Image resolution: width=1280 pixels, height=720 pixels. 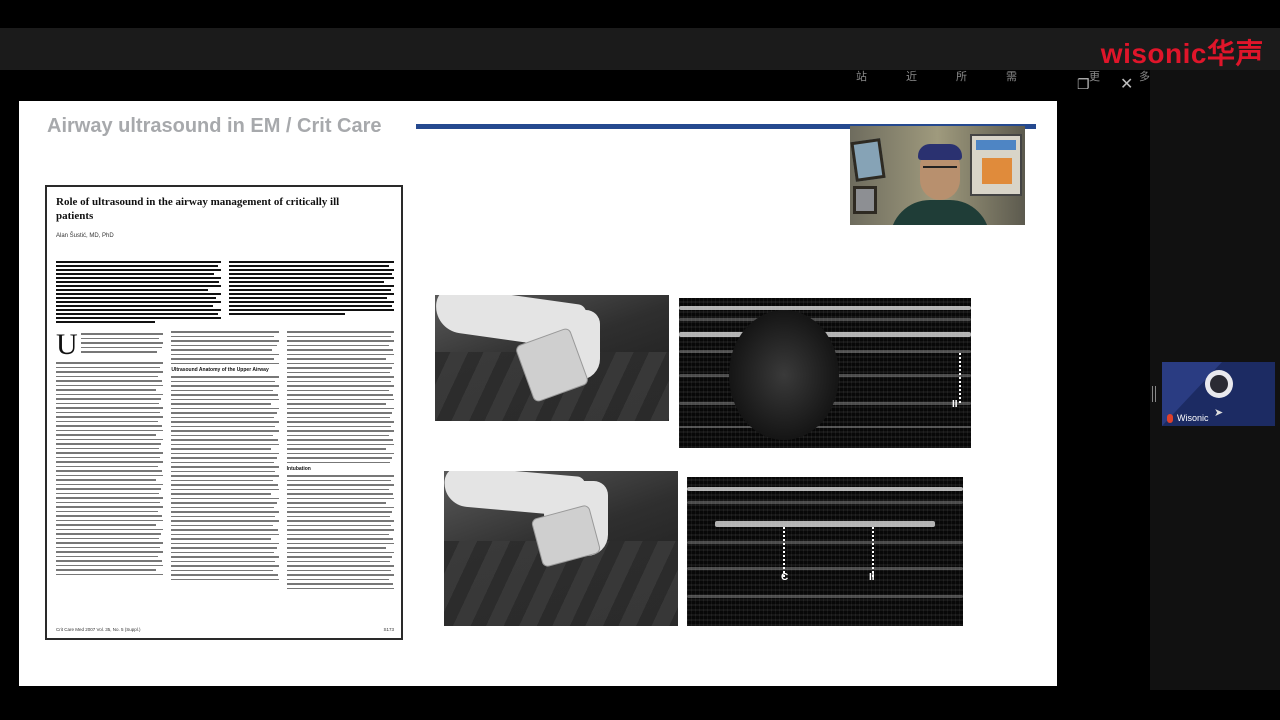 I want to click on ultrasound-image-longitudinal: C II, so click(x=825, y=551).